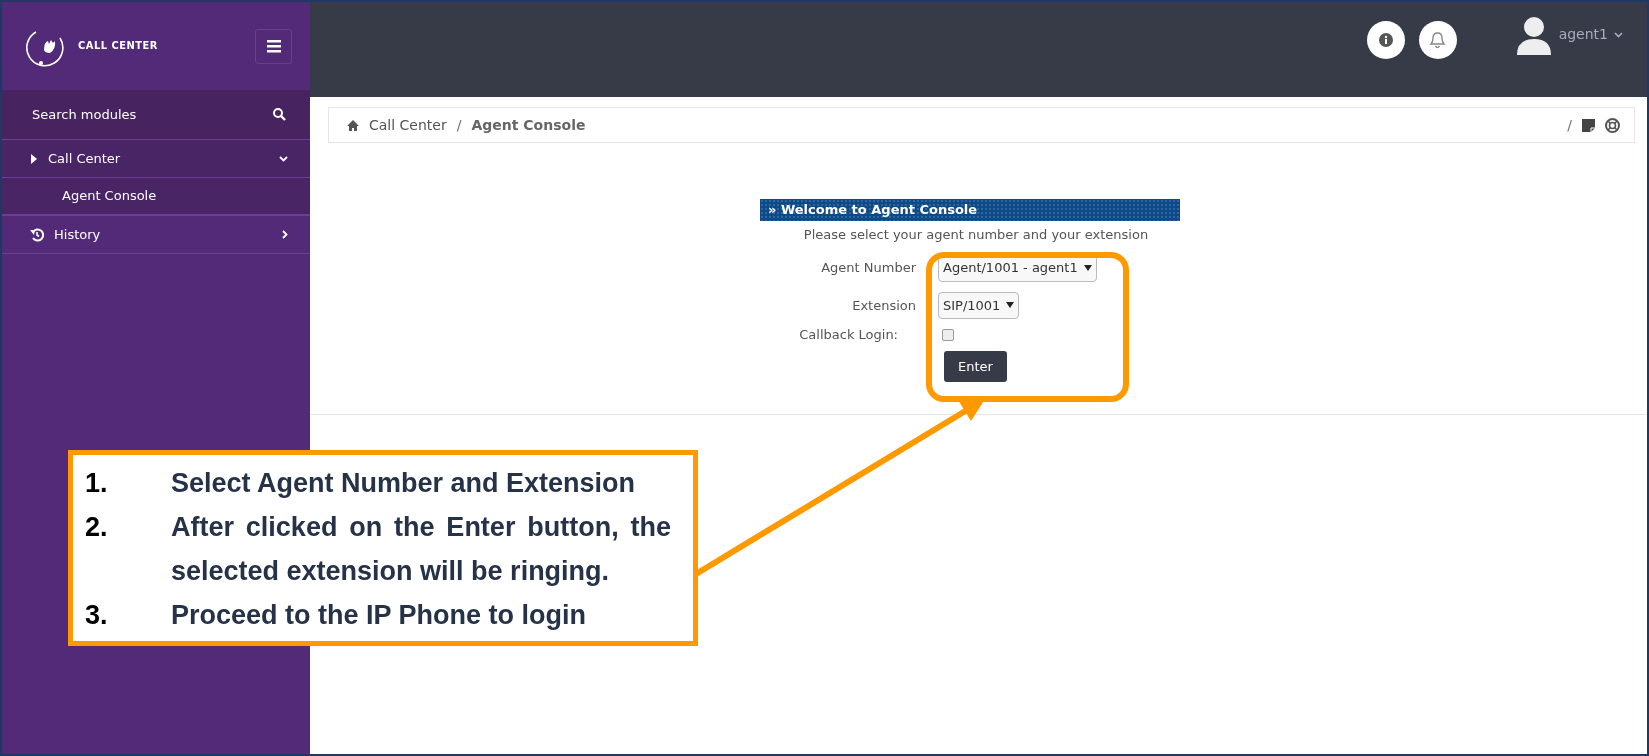 The image size is (1649, 756). I want to click on caret-icon, so click(34, 158).